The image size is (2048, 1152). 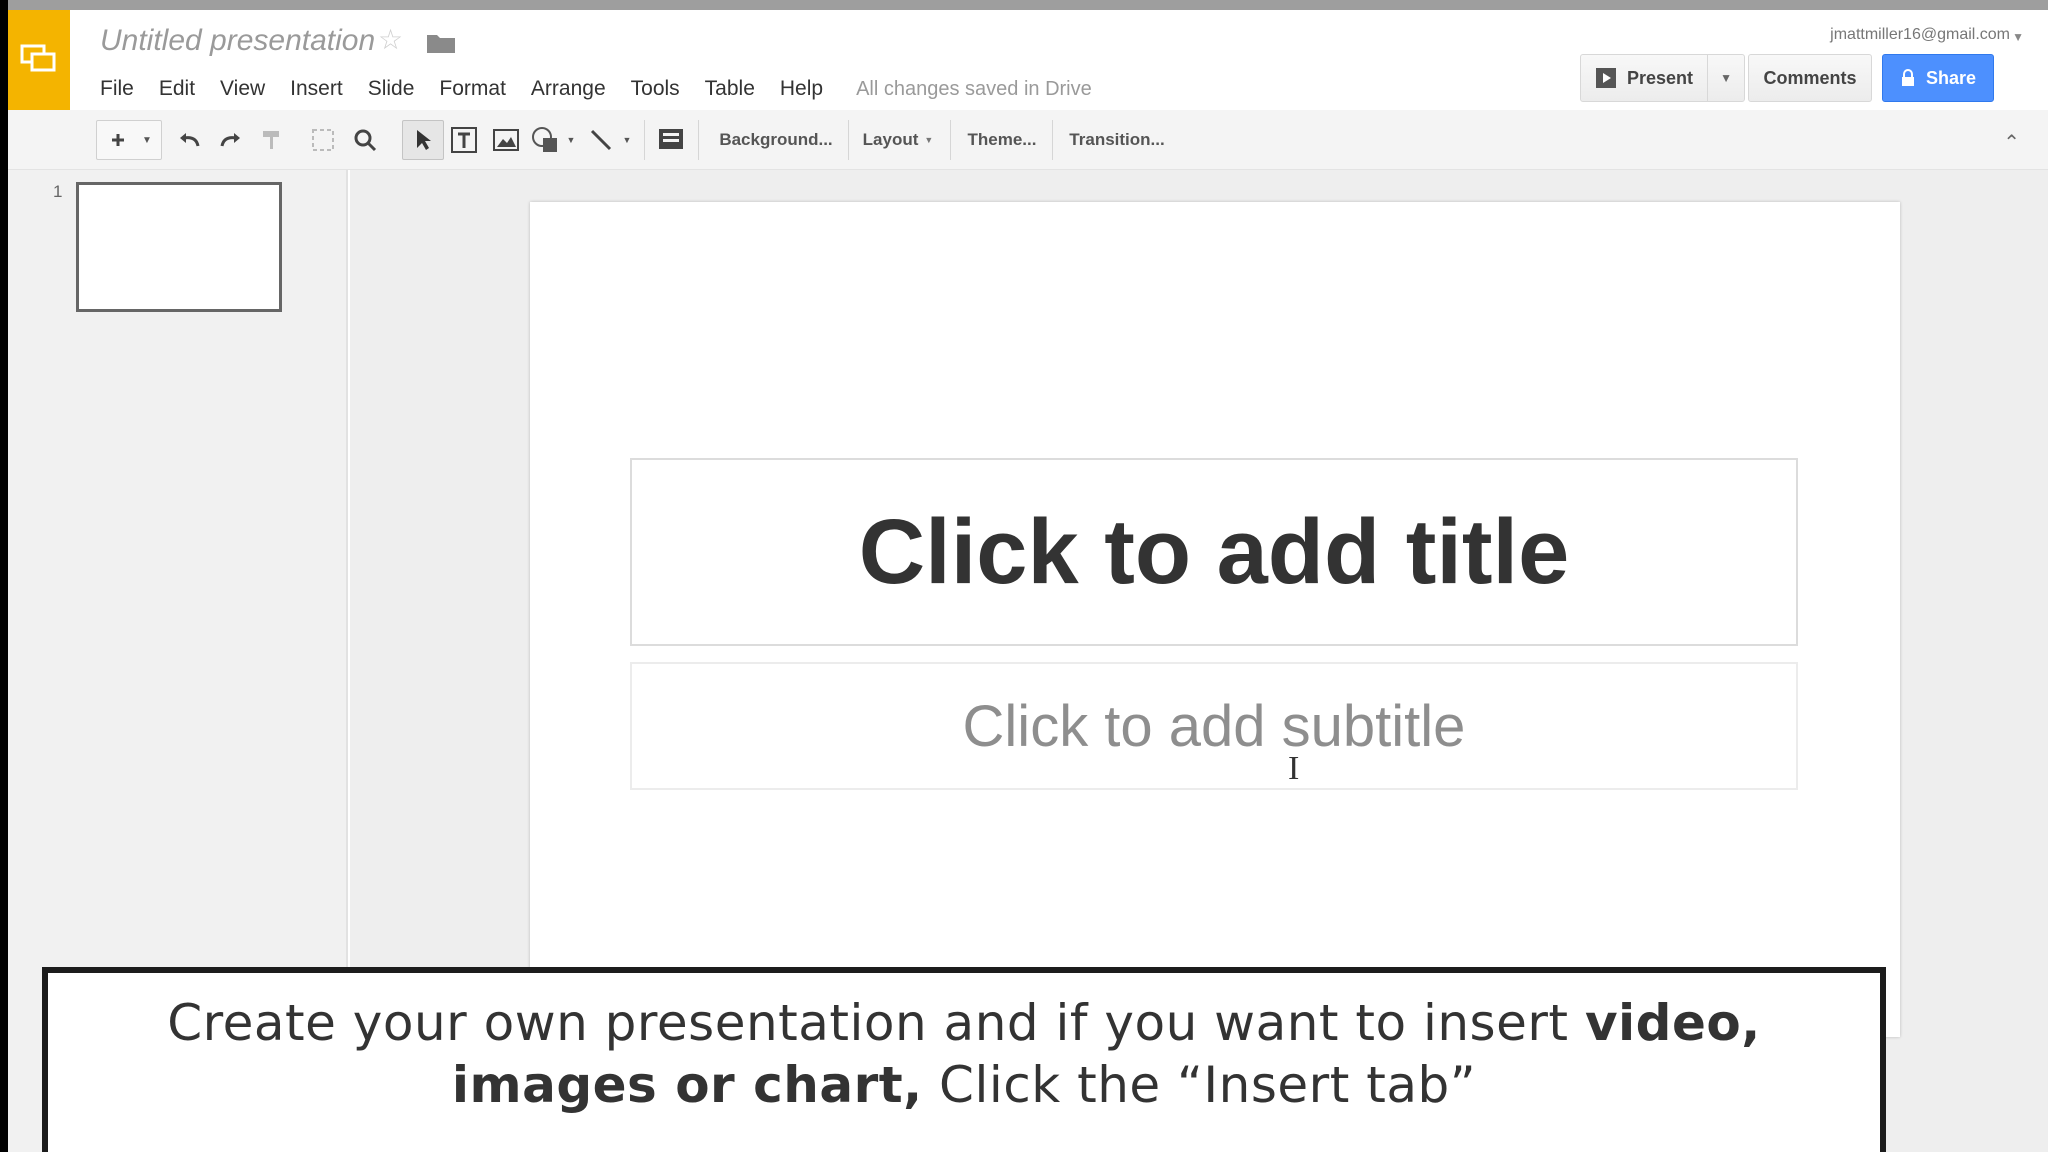 What do you see at coordinates (391, 89) in the screenshot?
I see `menu-slide: Slide` at bounding box center [391, 89].